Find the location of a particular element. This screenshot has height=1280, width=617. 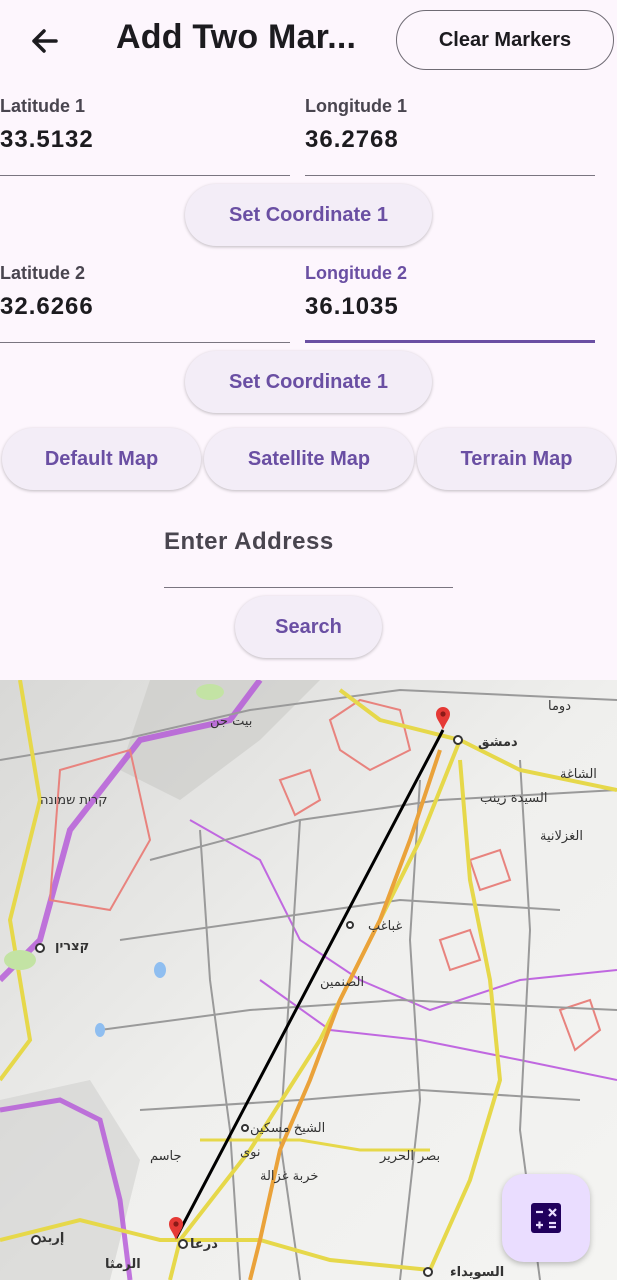

map-label: دوما is located at coordinates (559, 706).